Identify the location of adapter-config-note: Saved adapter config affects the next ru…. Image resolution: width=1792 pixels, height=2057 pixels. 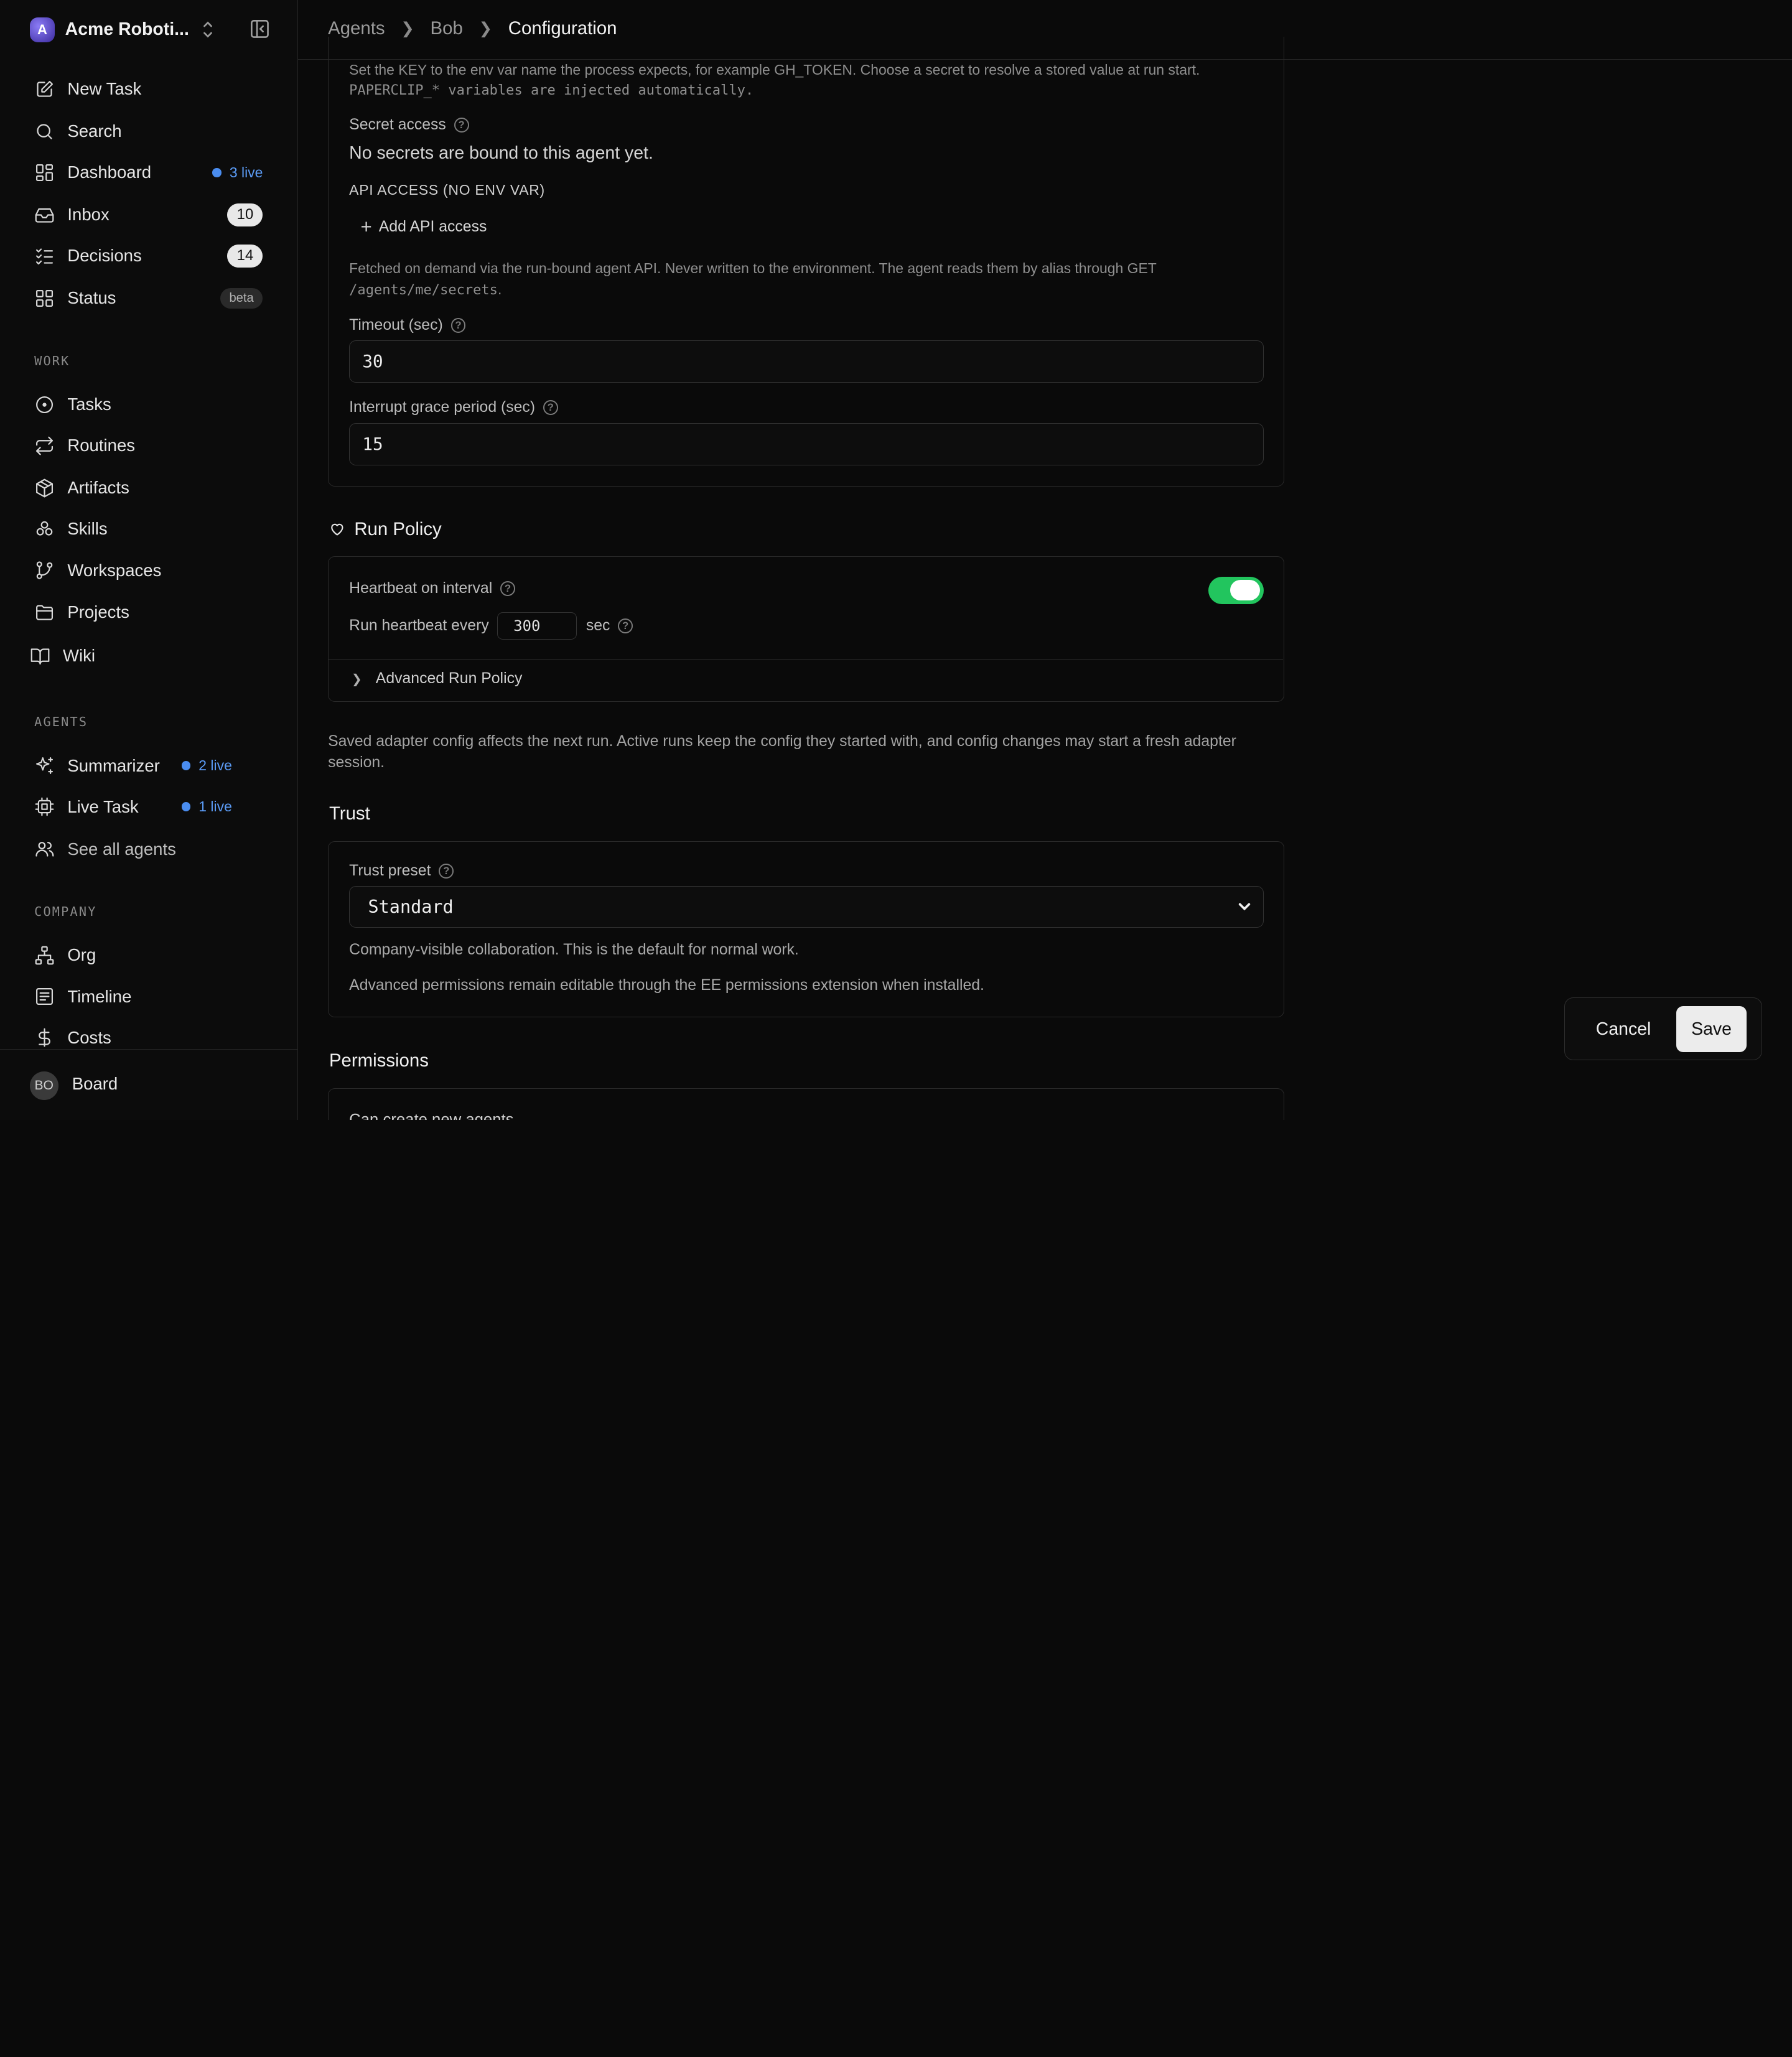
(806, 751).